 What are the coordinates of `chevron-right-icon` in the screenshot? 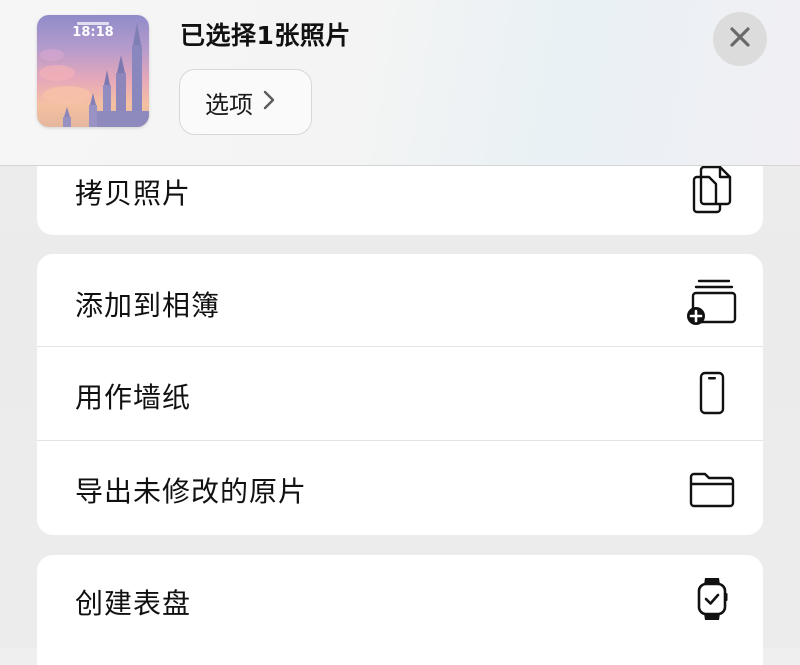 It's located at (269, 102).